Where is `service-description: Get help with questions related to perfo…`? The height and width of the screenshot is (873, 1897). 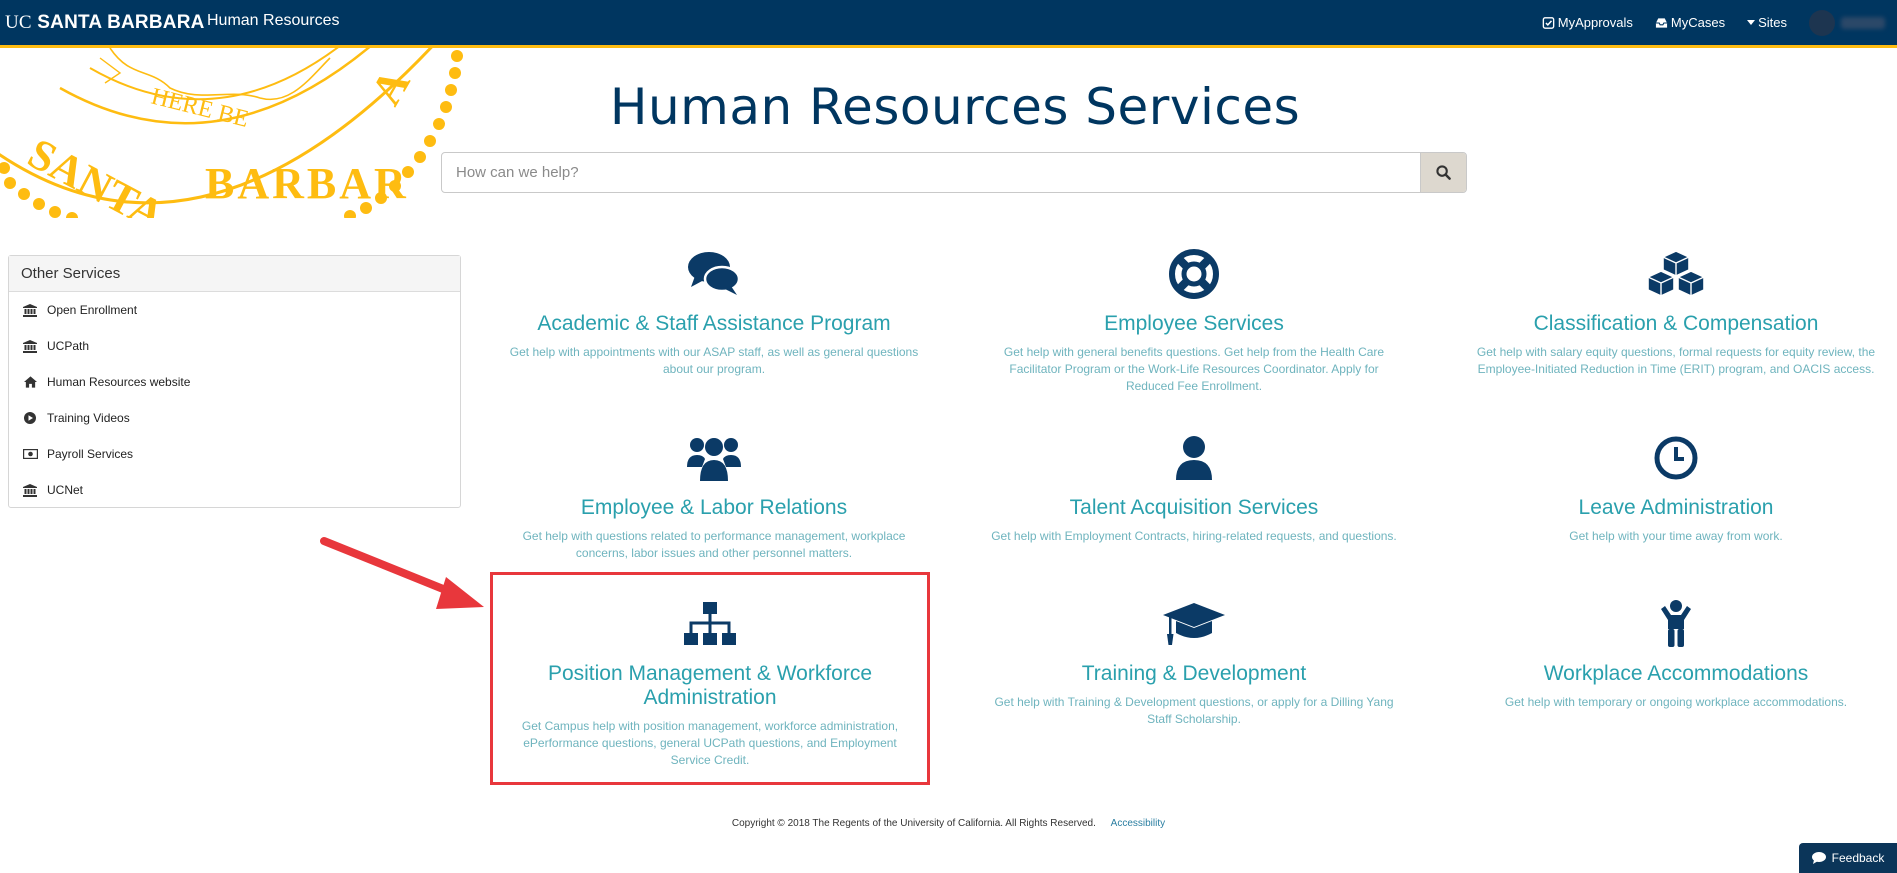 service-description: Get help with questions related to perfo… is located at coordinates (714, 544).